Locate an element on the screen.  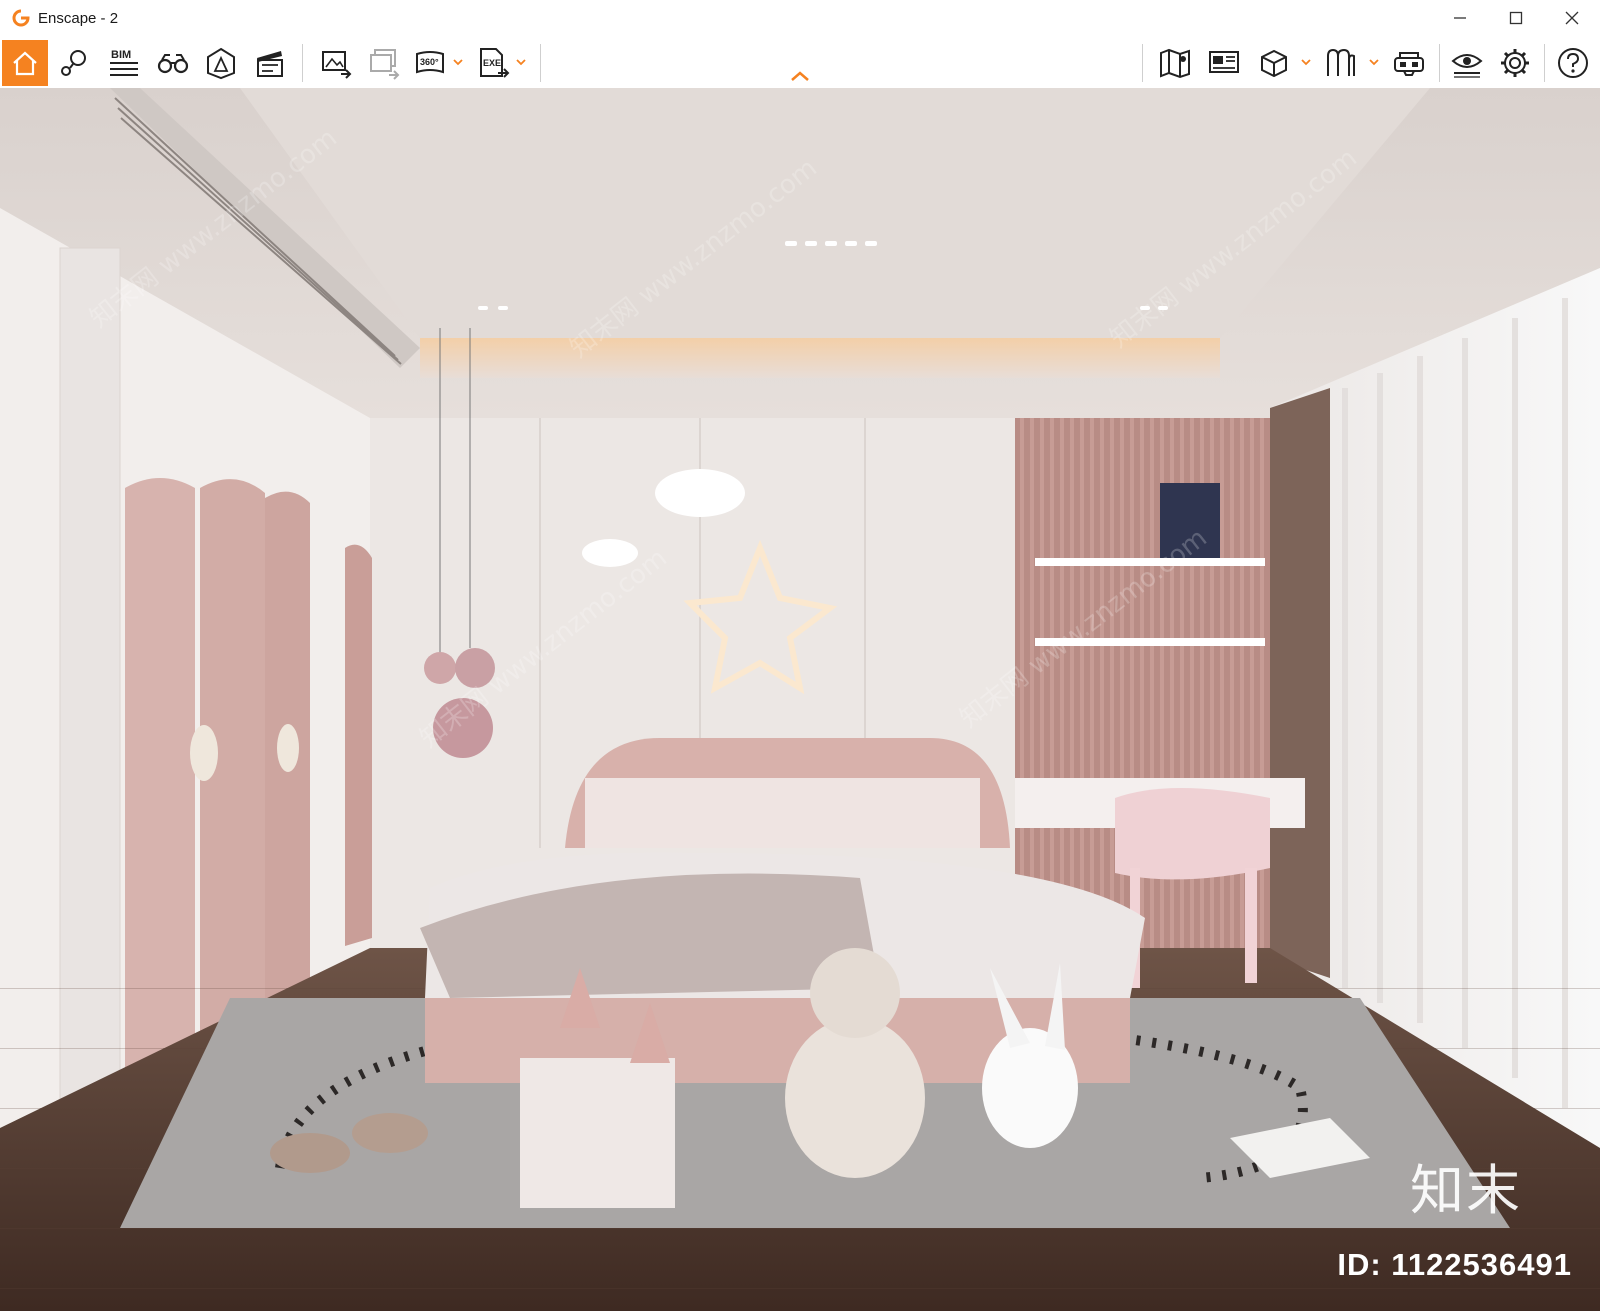
panorama-icon: 360° is located at coordinates (430, 62).